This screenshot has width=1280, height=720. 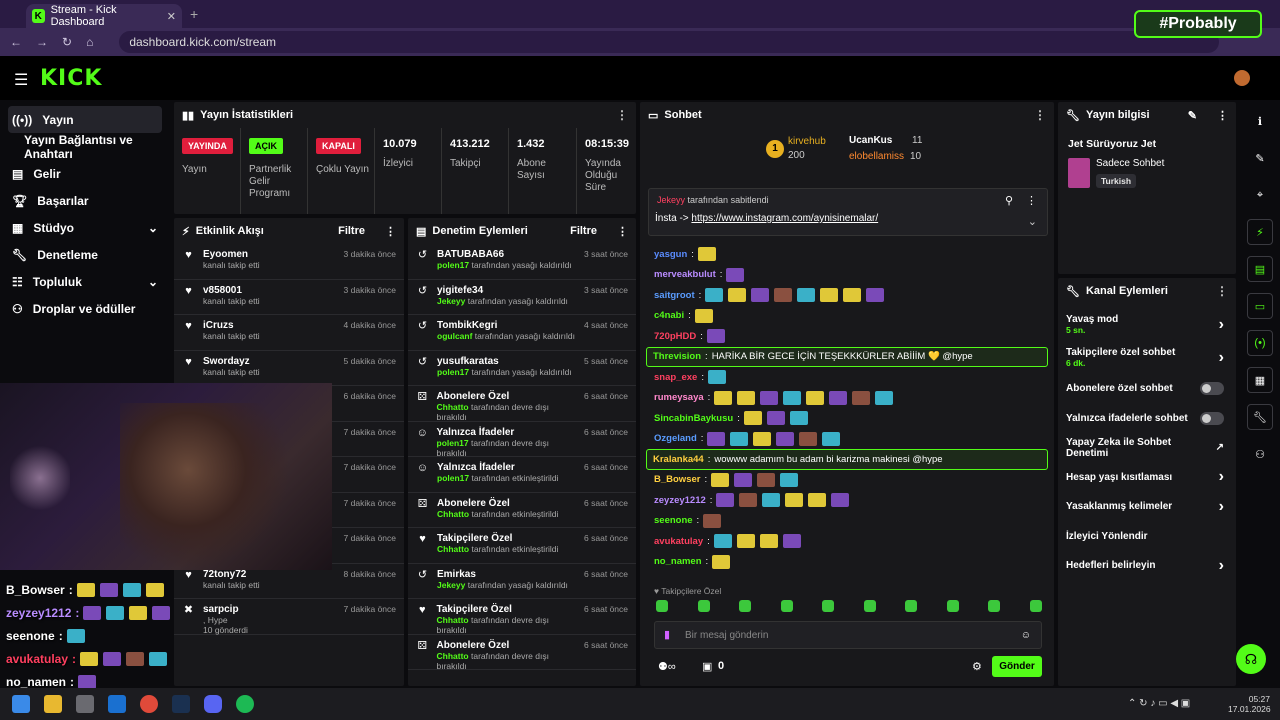 What do you see at coordinates (1260, 380) in the screenshot?
I see `layout-icon: ▦` at bounding box center [1260, 380].